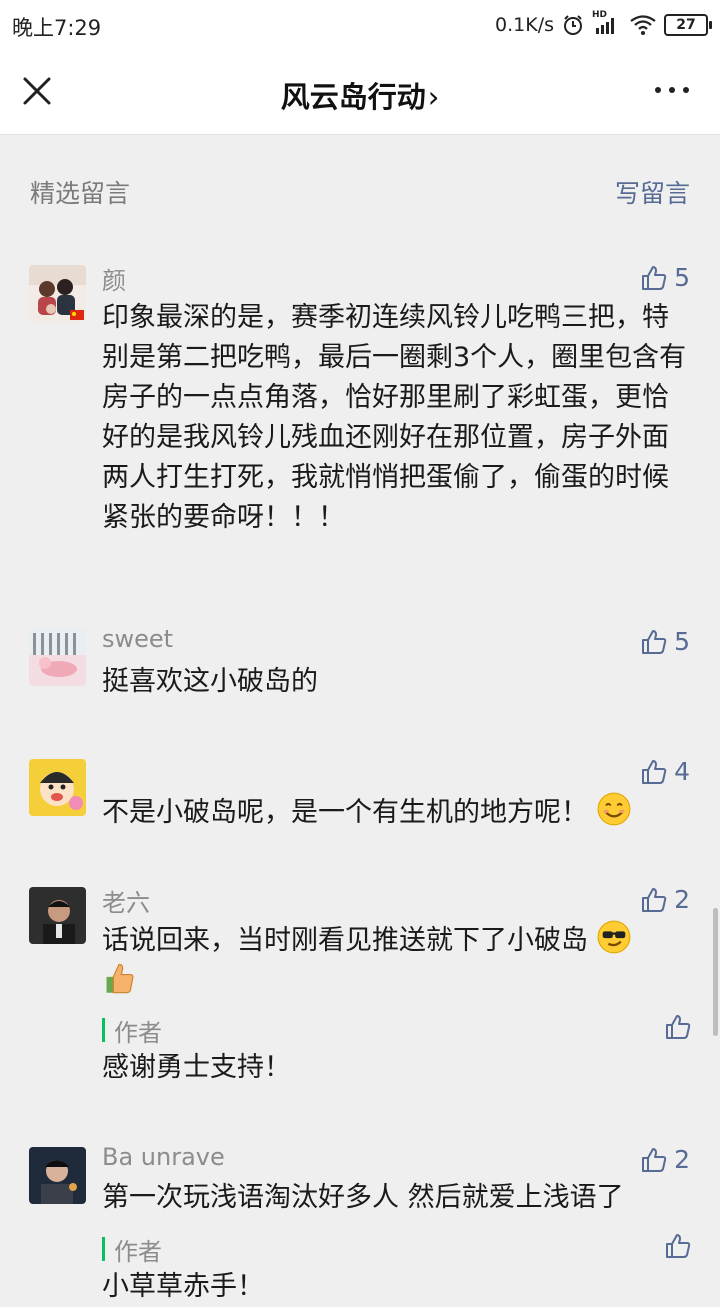  I want to click on comment-item: sweet 5 挺喜欢这小破岛的, so click(360, 667).